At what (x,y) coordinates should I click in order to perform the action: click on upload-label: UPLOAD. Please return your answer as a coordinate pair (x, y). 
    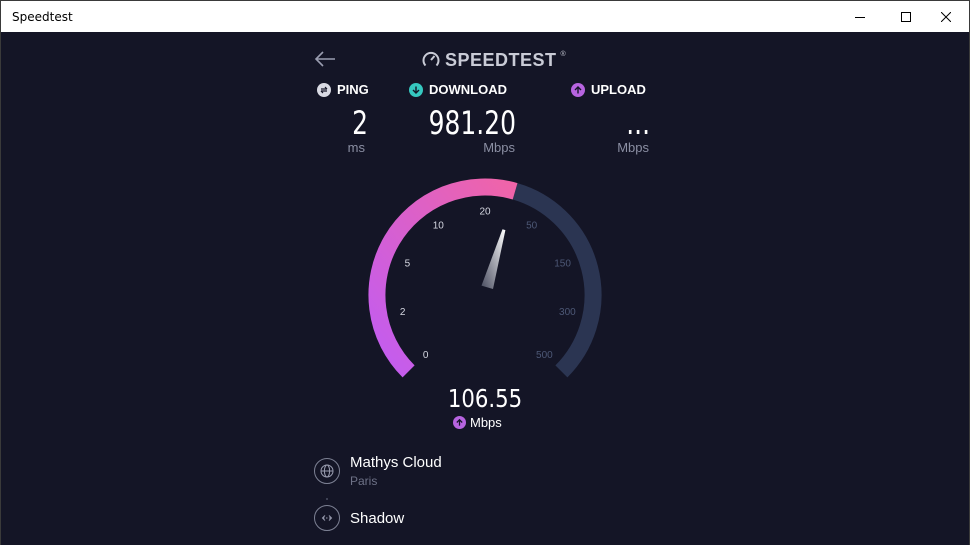
    Looking at the image, I should click on (618, 89).